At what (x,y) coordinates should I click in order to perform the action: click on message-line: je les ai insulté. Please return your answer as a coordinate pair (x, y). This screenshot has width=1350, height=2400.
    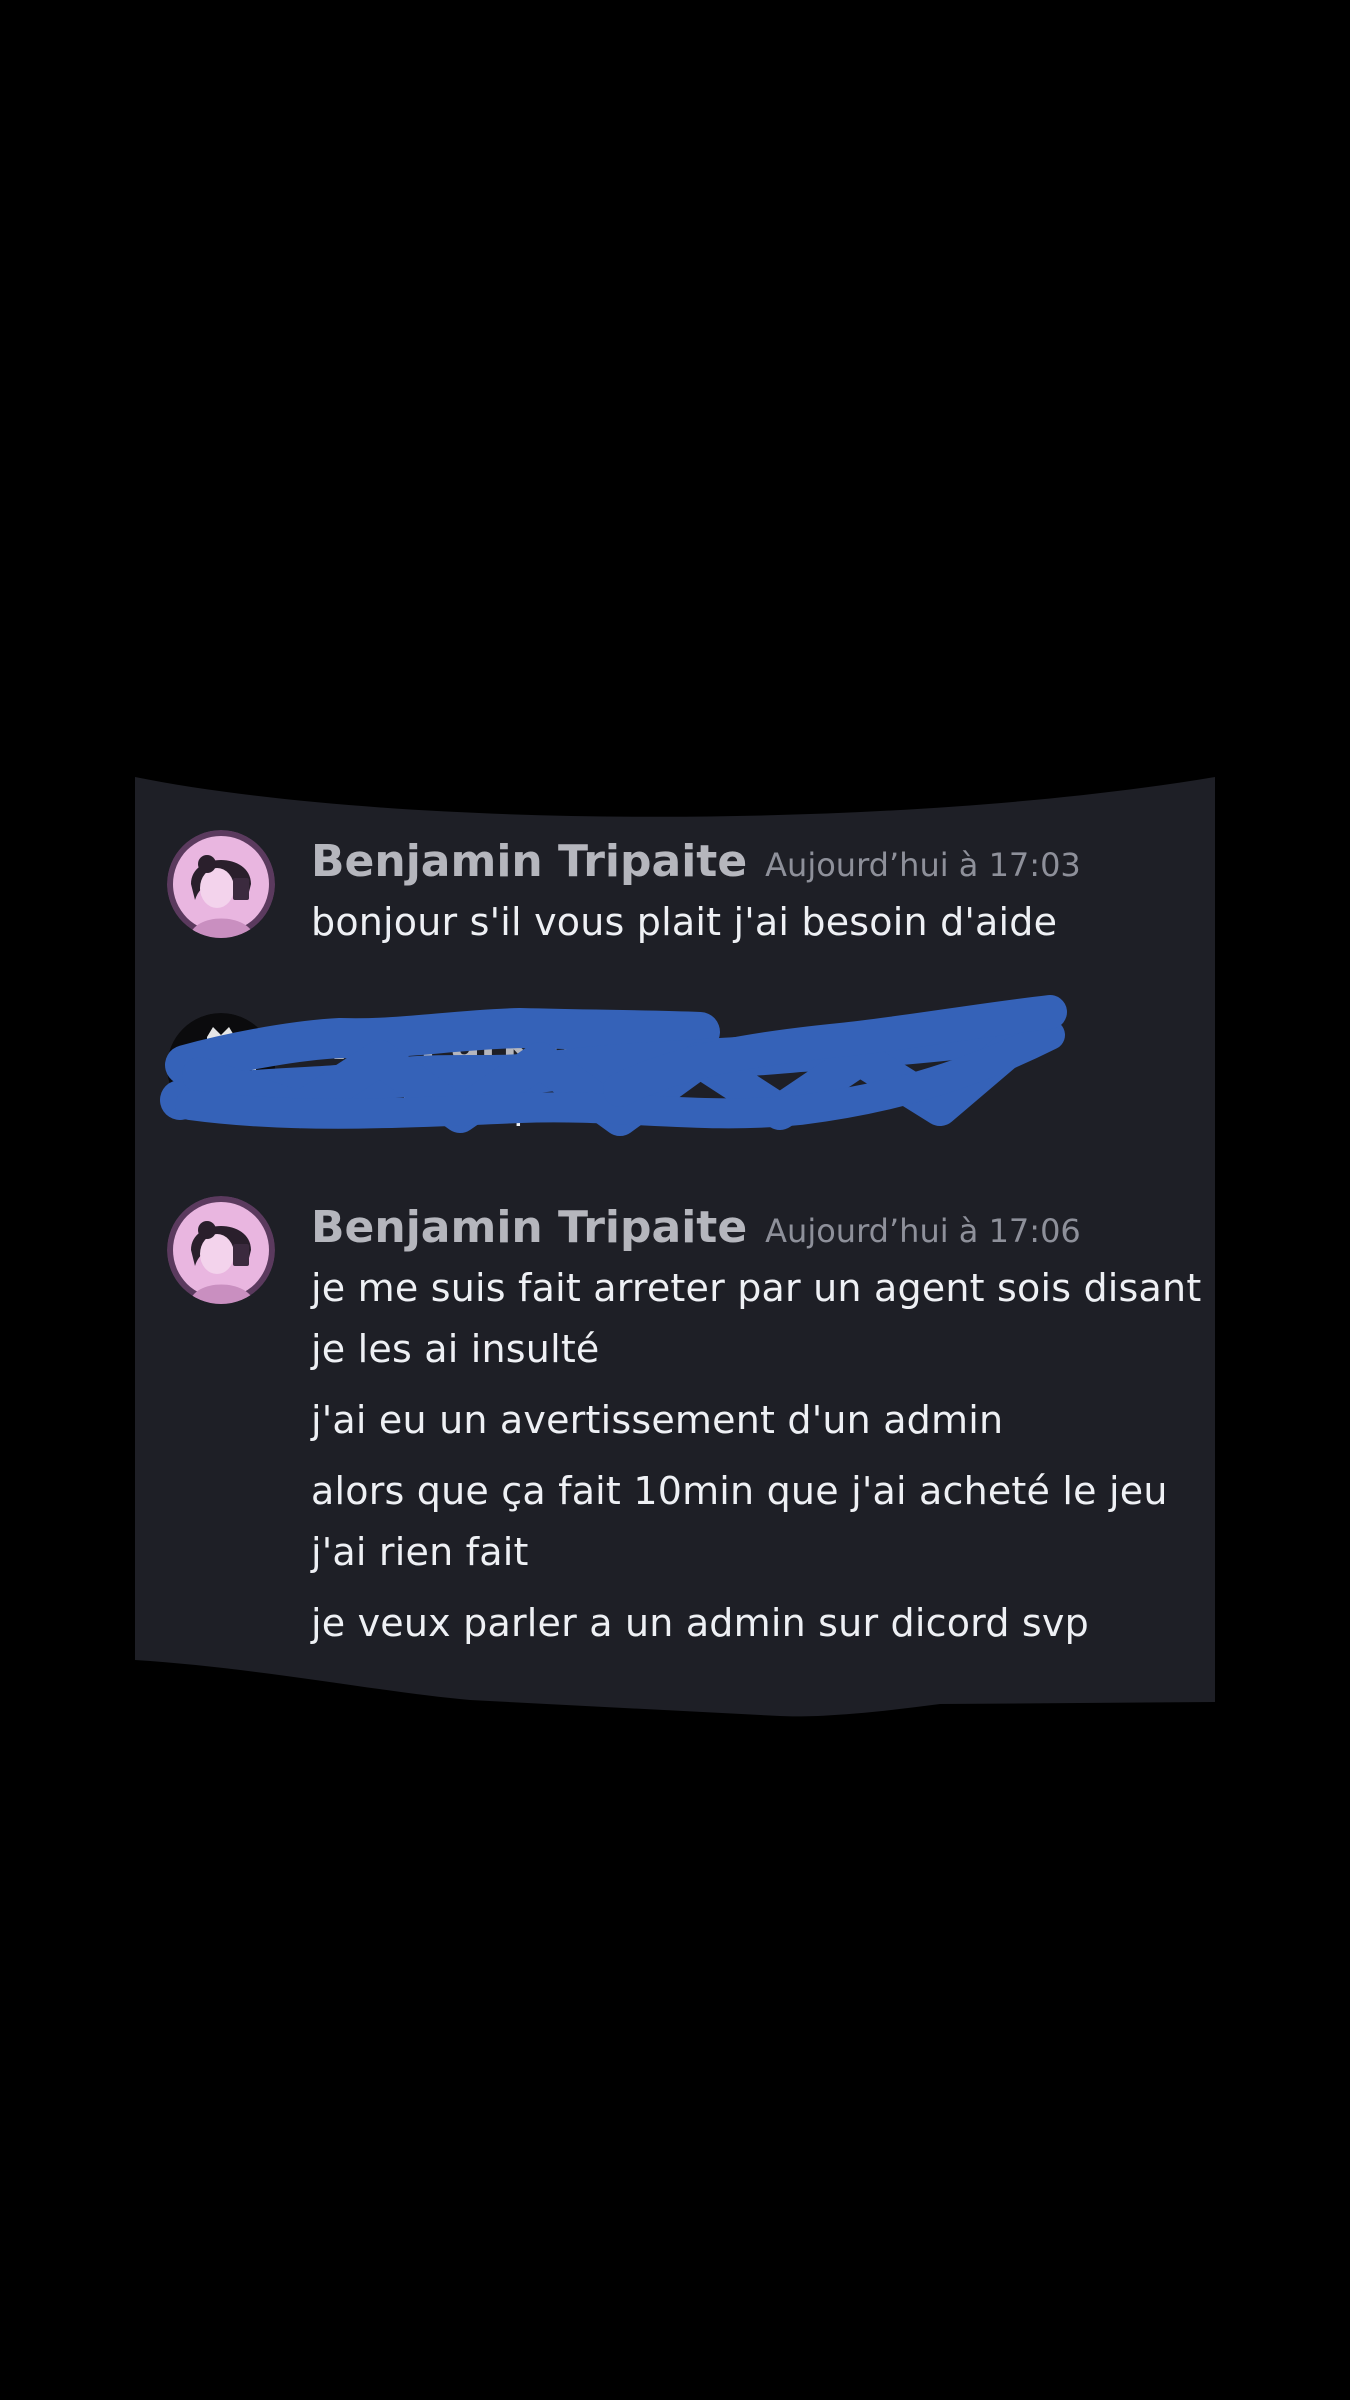
    Looking at the image, I should click on (455, 1349).